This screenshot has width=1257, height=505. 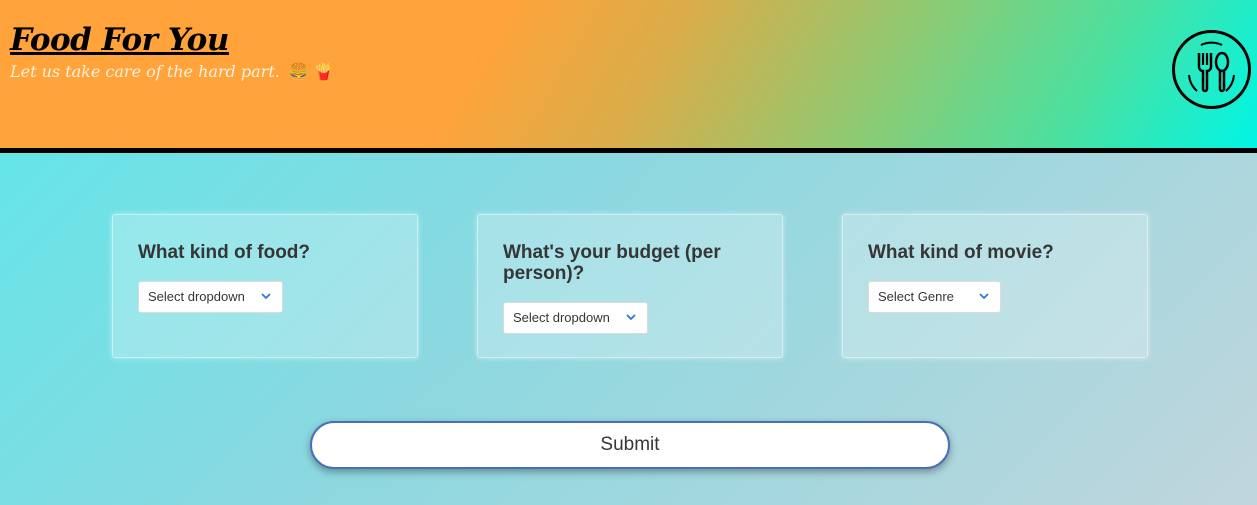 I want to click on food-select: Select dropdown, so click(x=210, y=297).